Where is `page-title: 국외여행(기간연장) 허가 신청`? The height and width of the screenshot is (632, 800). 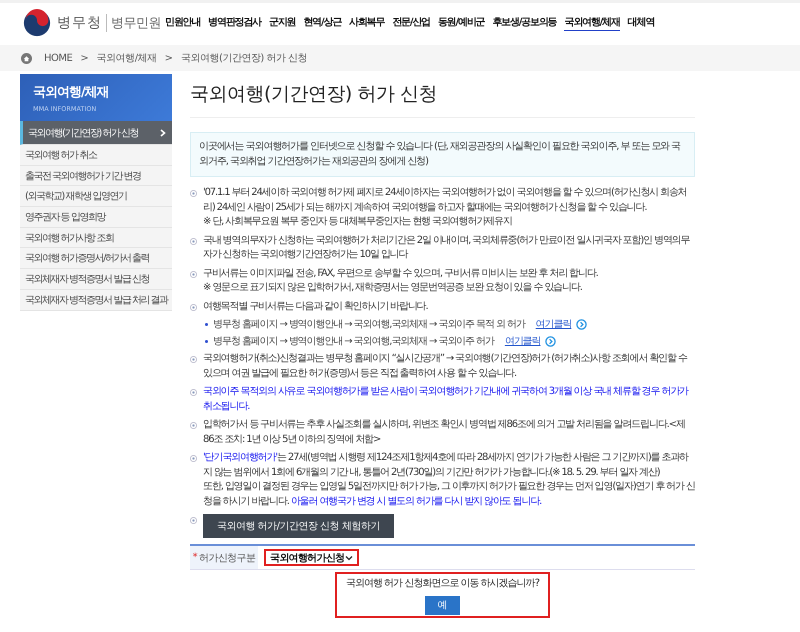
page-title: 국외여행(기간연장) 허가 신청 is located at coordinates (442, 99).